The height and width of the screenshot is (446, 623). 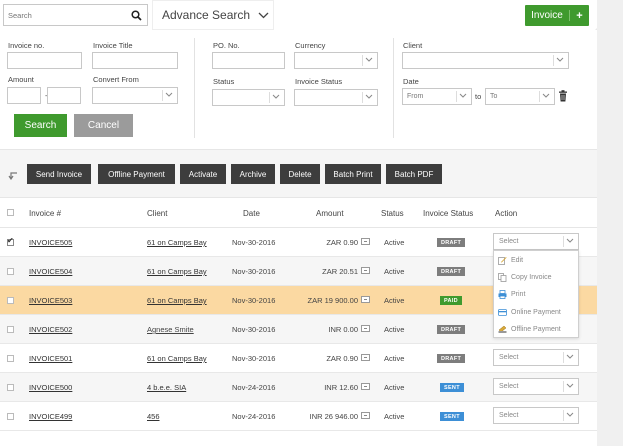 I want to click on client-link: 4 b.e.e. SIA, so click(x=166, y=387).